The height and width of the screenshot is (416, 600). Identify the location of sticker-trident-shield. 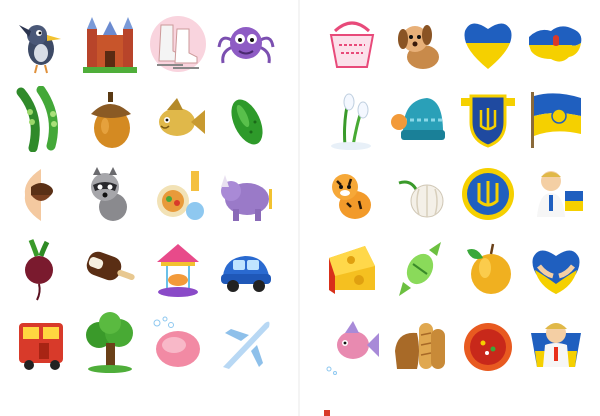
(488, 118).